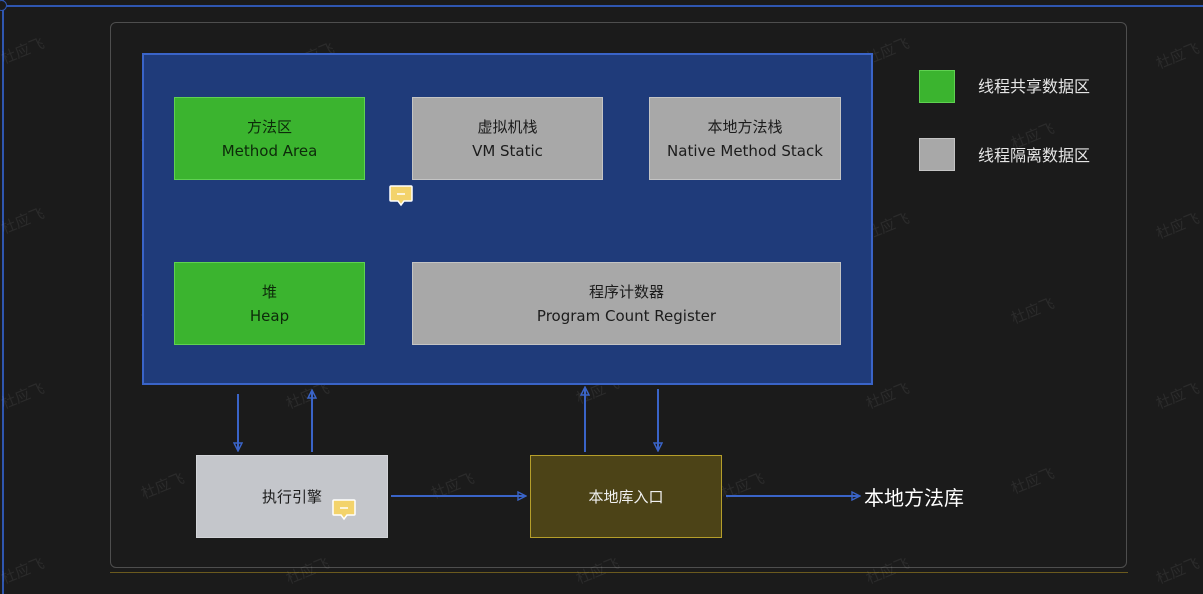  I want to click on legend-label-isolated: 线程隔离数据区, so click(1034, 155).